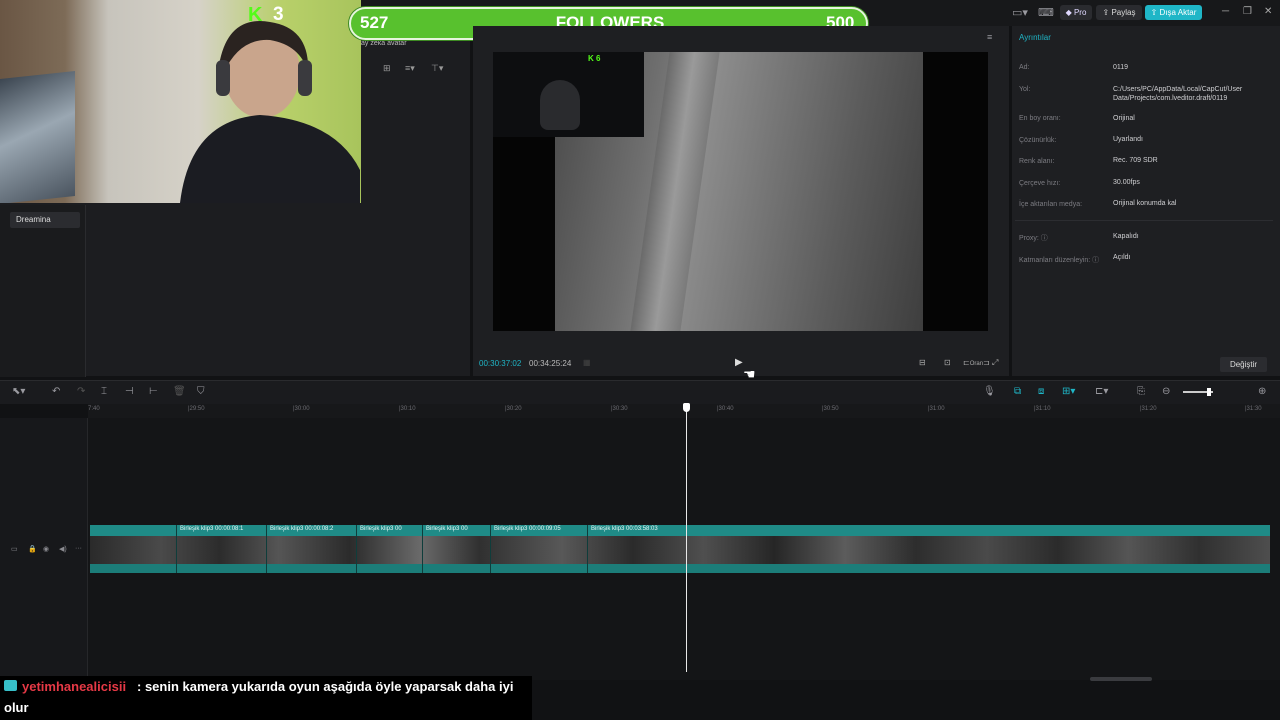 This screenshot has width=1280, height=720. Describe the element at coordinates (196, 409) in the screenshot. I see `ruler-tick: |29:50` at that location.